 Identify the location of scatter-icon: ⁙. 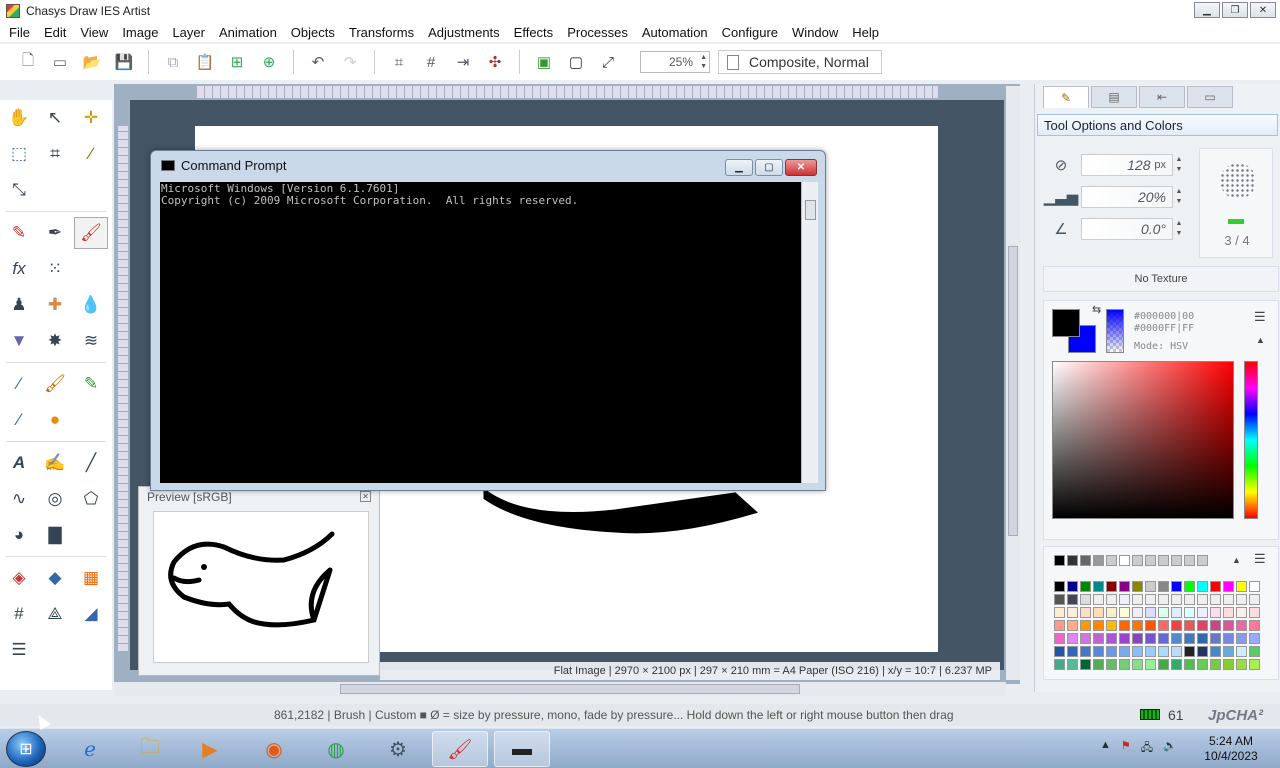
(55, 269).